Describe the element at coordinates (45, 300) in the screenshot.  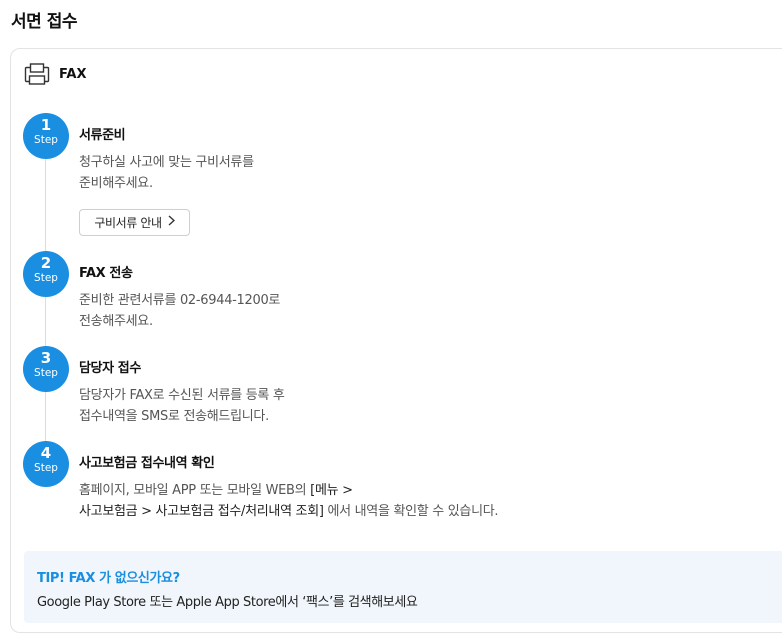
I see `timeline-line` at that location.